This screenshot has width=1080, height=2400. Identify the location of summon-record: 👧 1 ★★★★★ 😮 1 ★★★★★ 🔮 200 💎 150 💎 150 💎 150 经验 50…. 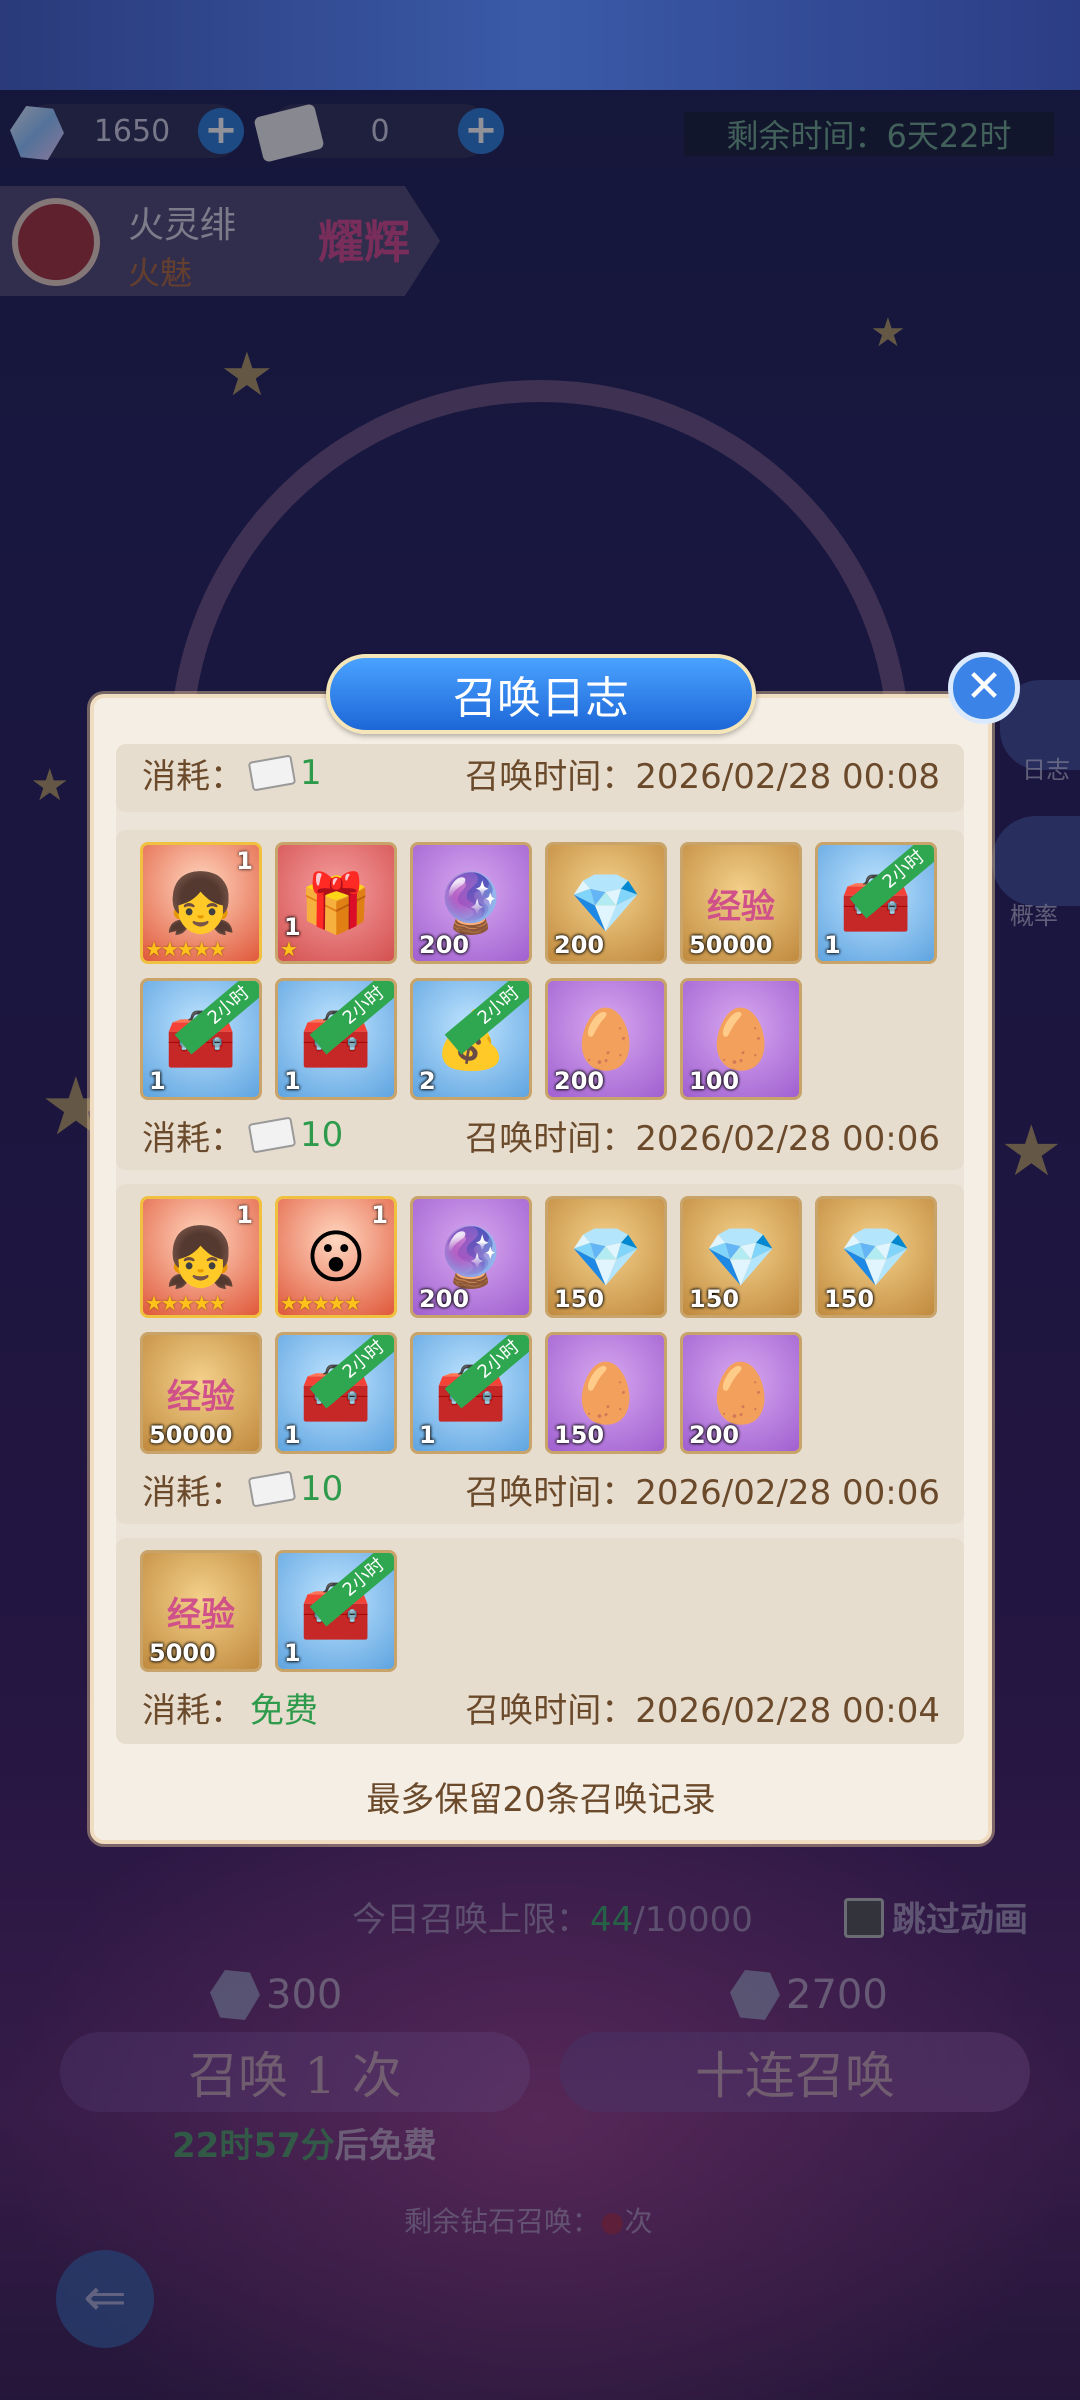
(540, 1354).